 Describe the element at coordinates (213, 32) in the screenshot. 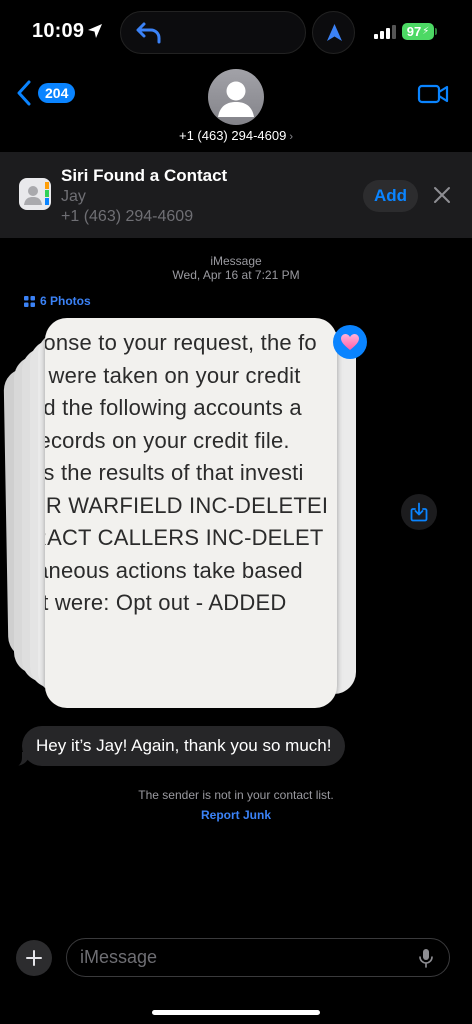

I see `dynamic-island` at that location.